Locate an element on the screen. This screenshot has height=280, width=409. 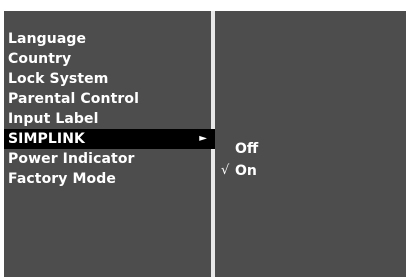
arrow-right-icon: ► is located at coordinates (203, 138).